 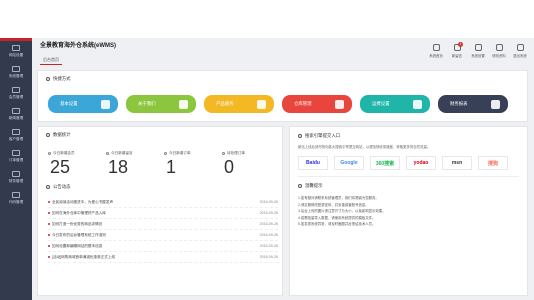 I want to click on sidebar-item-system: 系统管理, so click(x=16, y=72).